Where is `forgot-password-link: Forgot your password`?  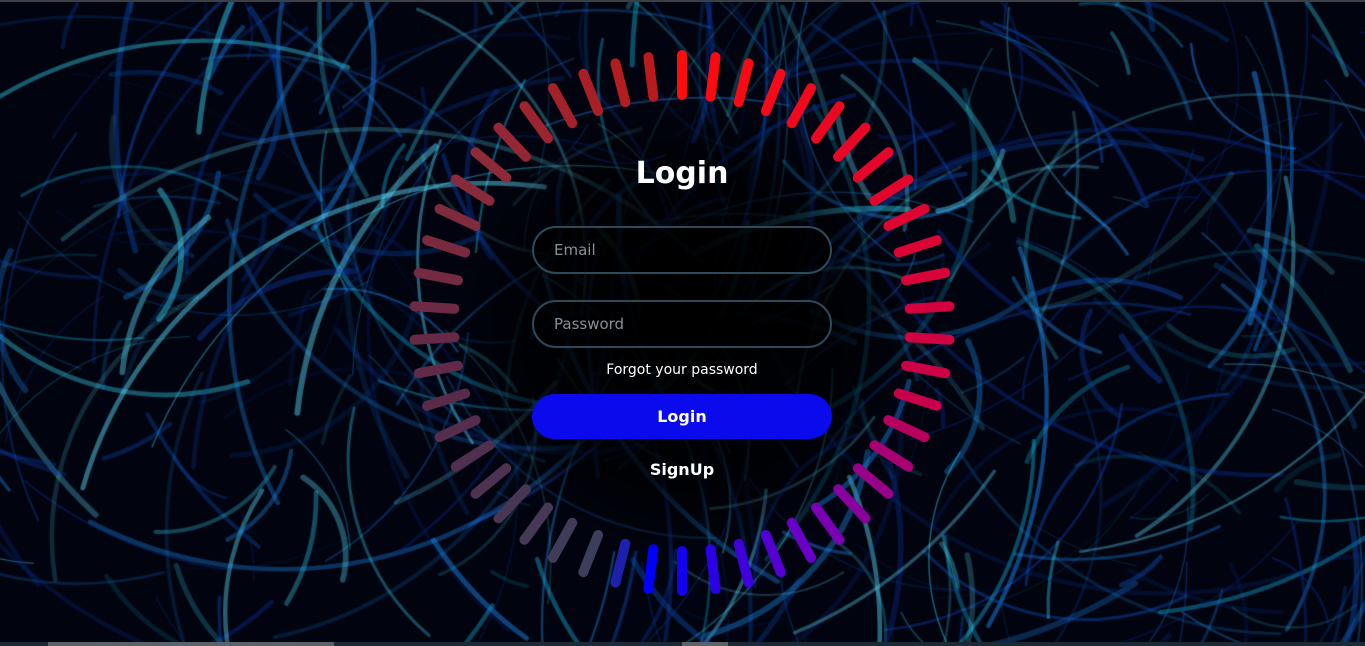 forgot-password-link: Forgot your password is located at coordinates (682, 370).